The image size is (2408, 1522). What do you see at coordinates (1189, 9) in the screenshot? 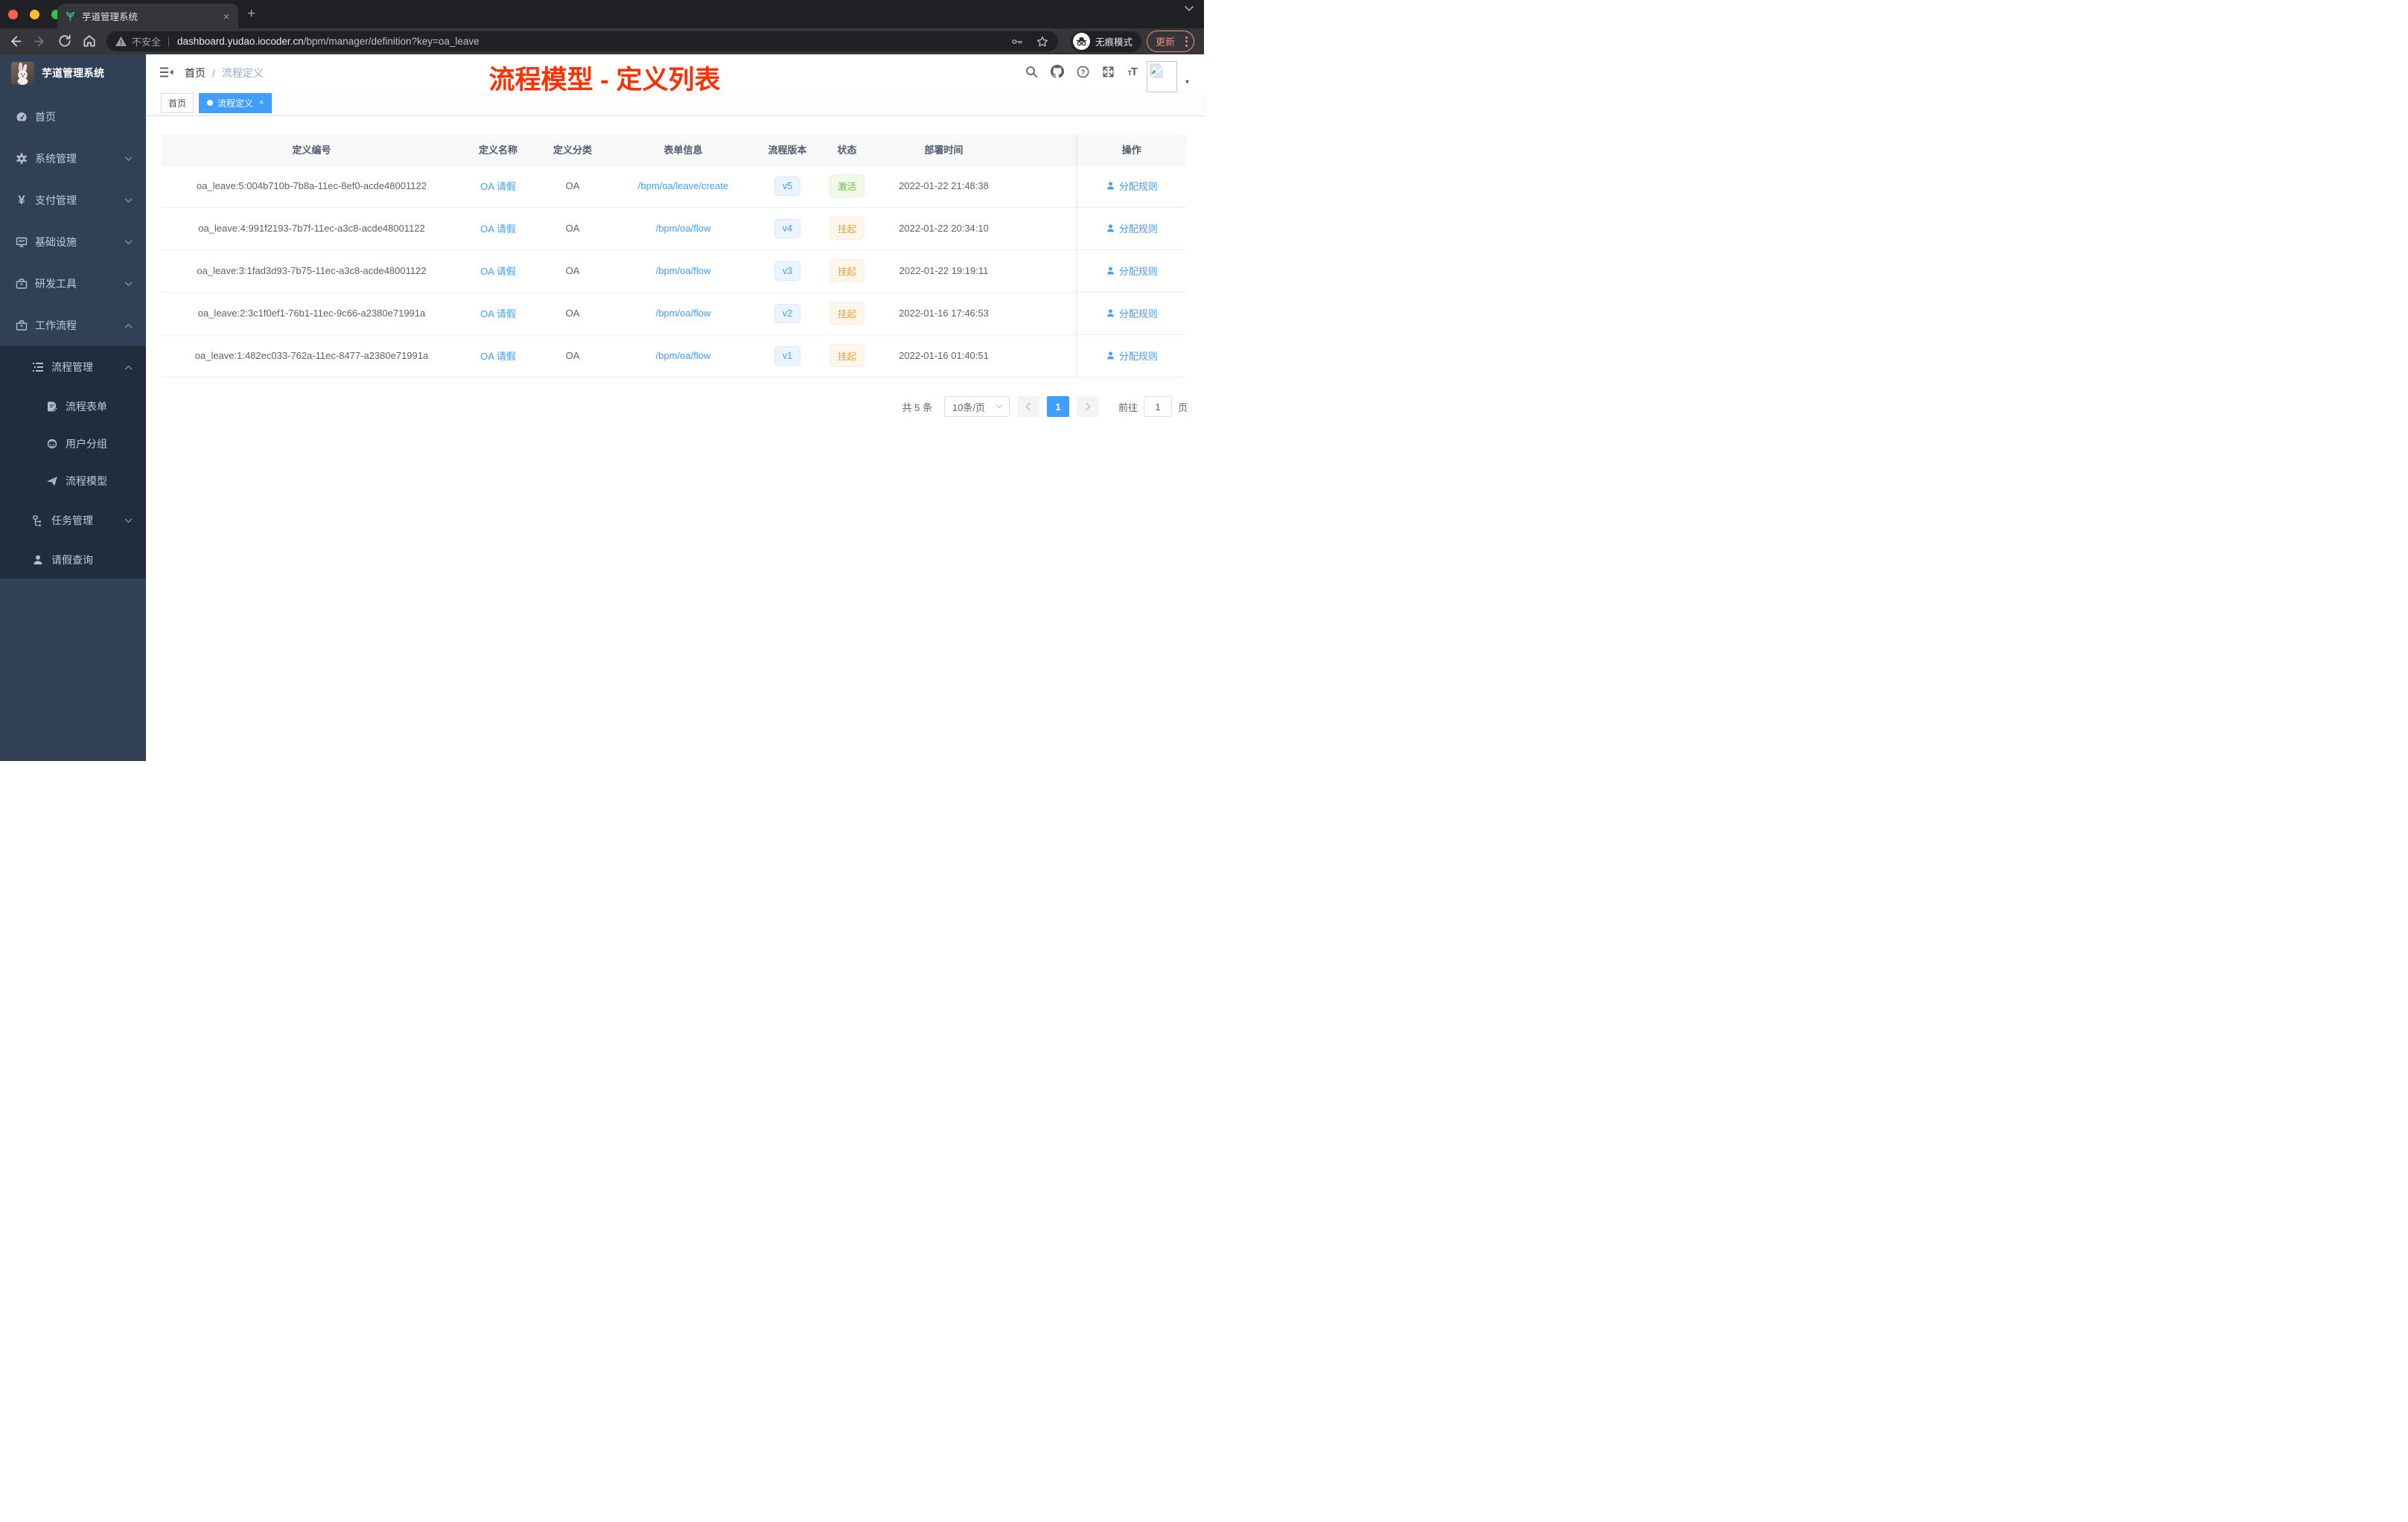
I see `tab-search-chevron-icon` at bounding box center [1189, 9].